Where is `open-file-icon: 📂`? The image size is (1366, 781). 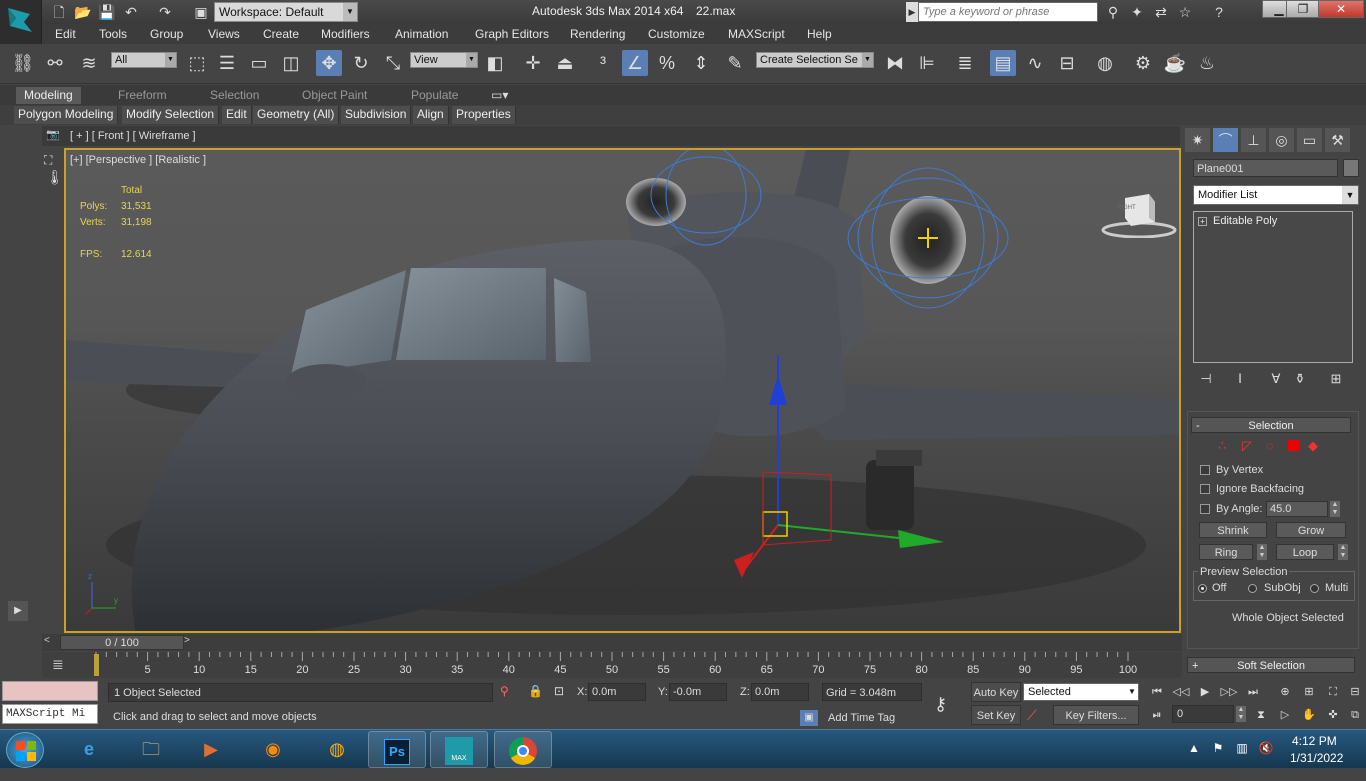
open-file-icon: 📂 is located at coordinates (83, 12).